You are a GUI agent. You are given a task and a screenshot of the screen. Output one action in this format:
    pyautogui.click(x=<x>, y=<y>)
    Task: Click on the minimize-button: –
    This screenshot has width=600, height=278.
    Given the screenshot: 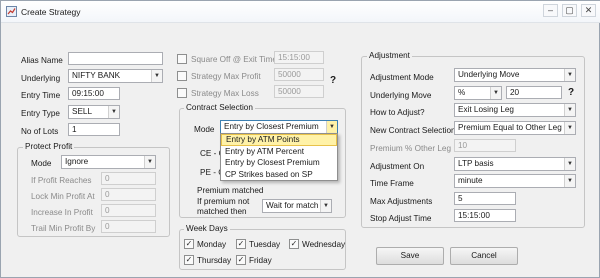 What is the action you would take?
    pyautogui.click(x=550, y=10)
    